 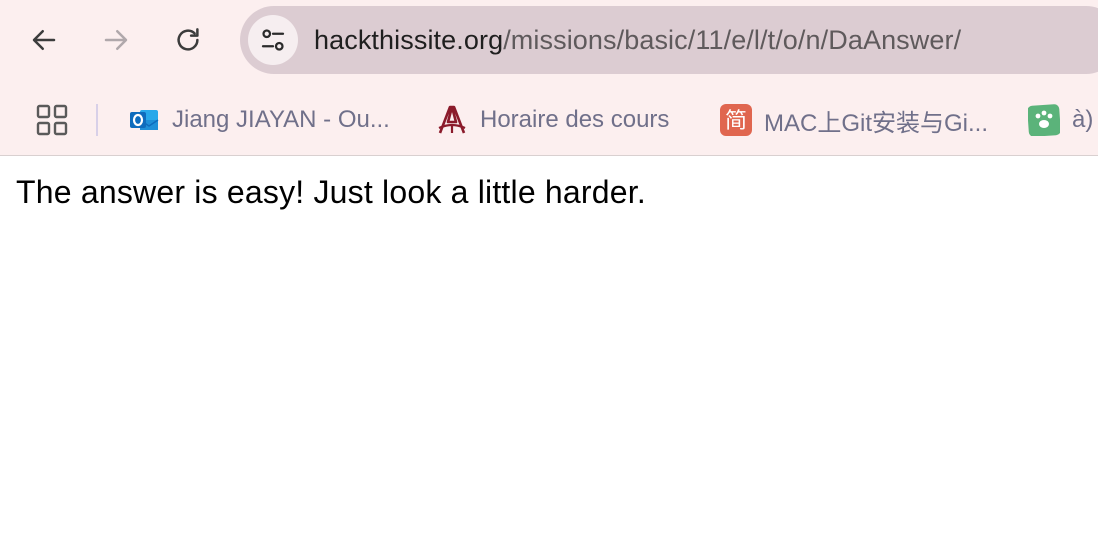 What do you see at coordinates (1083, 119) in the screenshot?
I see `bookmark-label: à)` at bounding box center [1083, 119].